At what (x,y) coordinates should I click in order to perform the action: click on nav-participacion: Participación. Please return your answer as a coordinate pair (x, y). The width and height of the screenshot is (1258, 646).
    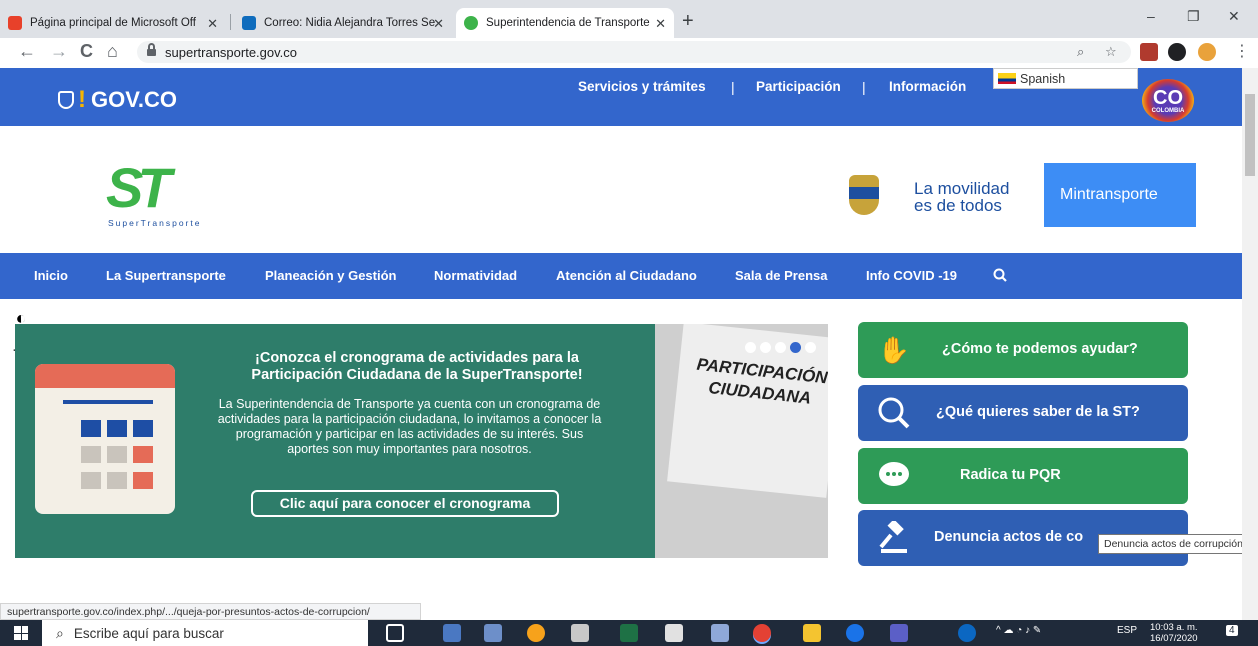
    Looking at the image, I should click on (798, 86).